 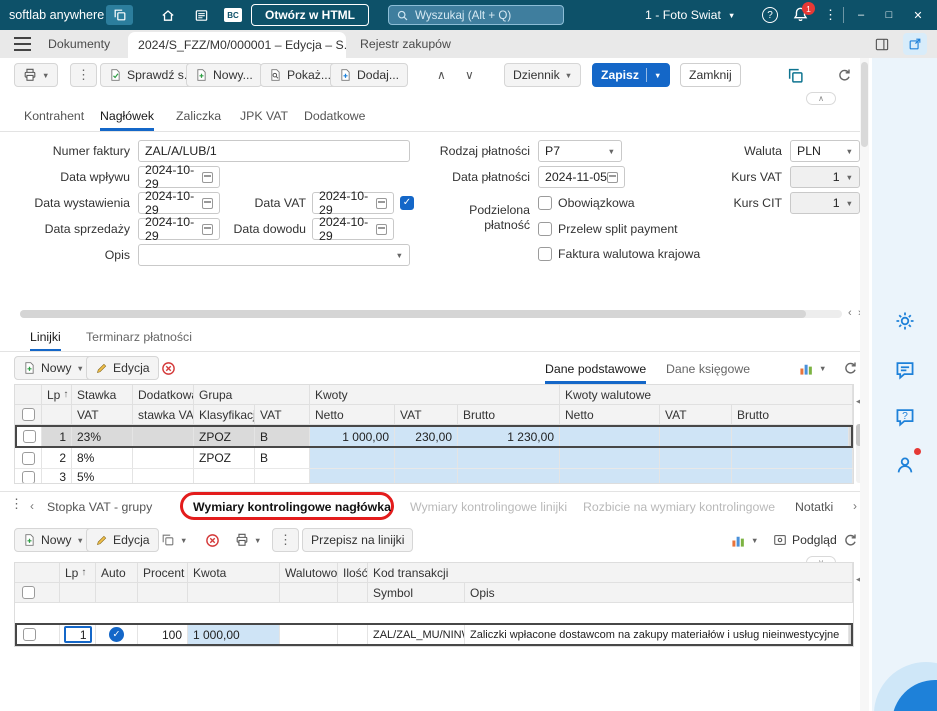 I want to click on collapse-header-button: ∧, so click(x=821, y=98).